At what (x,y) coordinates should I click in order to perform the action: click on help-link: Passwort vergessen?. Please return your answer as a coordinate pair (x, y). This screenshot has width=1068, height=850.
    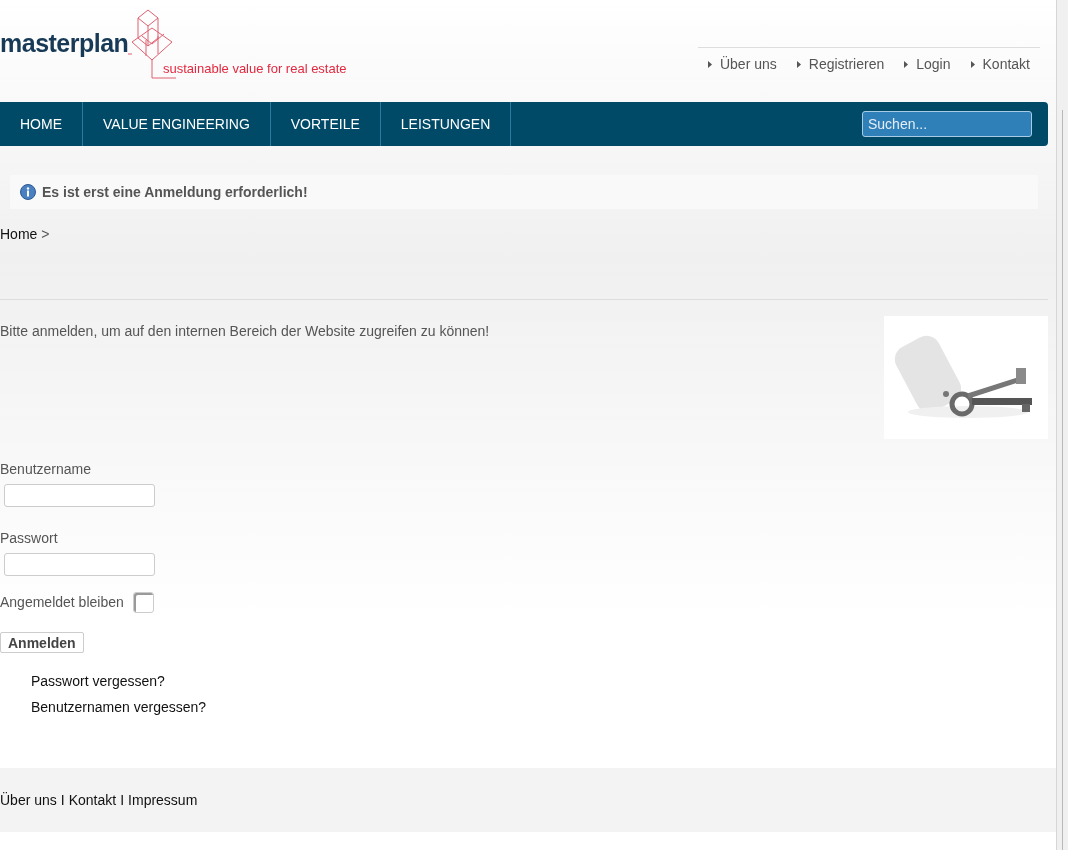
    Looking at the image, I should click on (543, 681).